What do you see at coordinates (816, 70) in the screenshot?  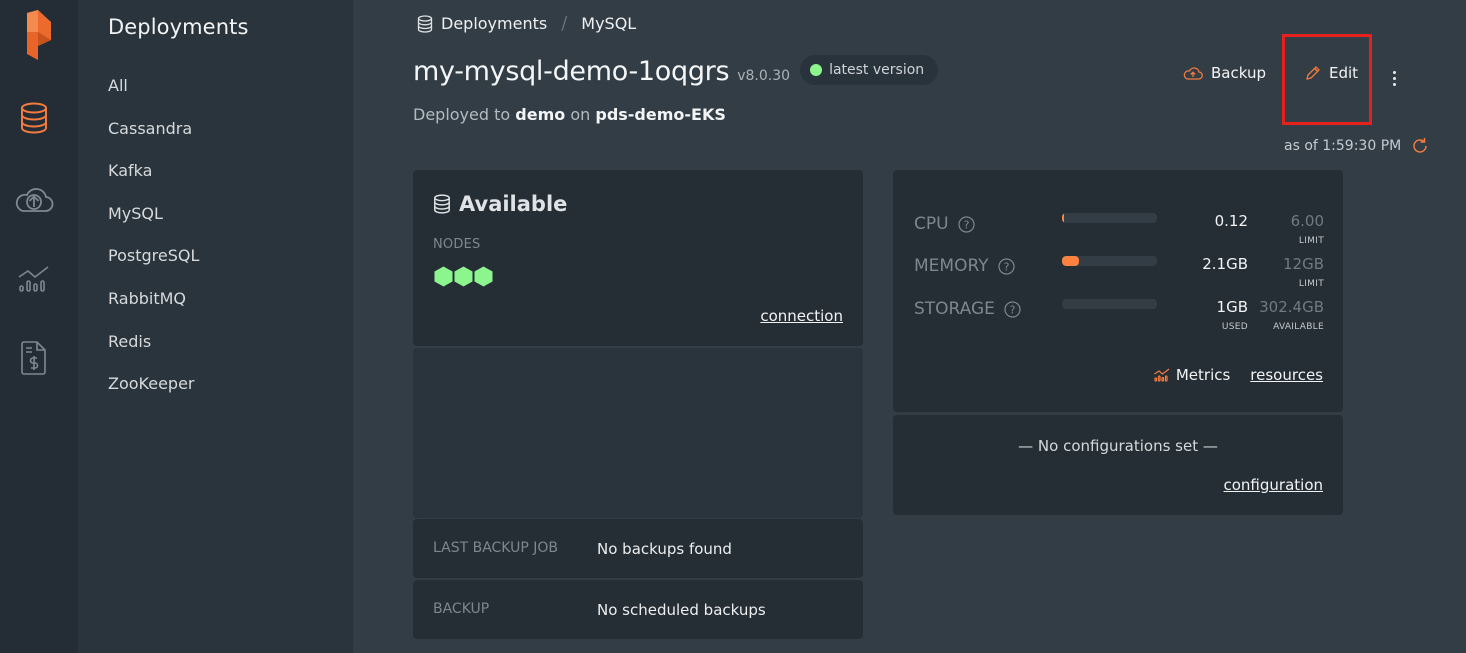 I see `status-dot-icon` at bounding box center [816, 70].